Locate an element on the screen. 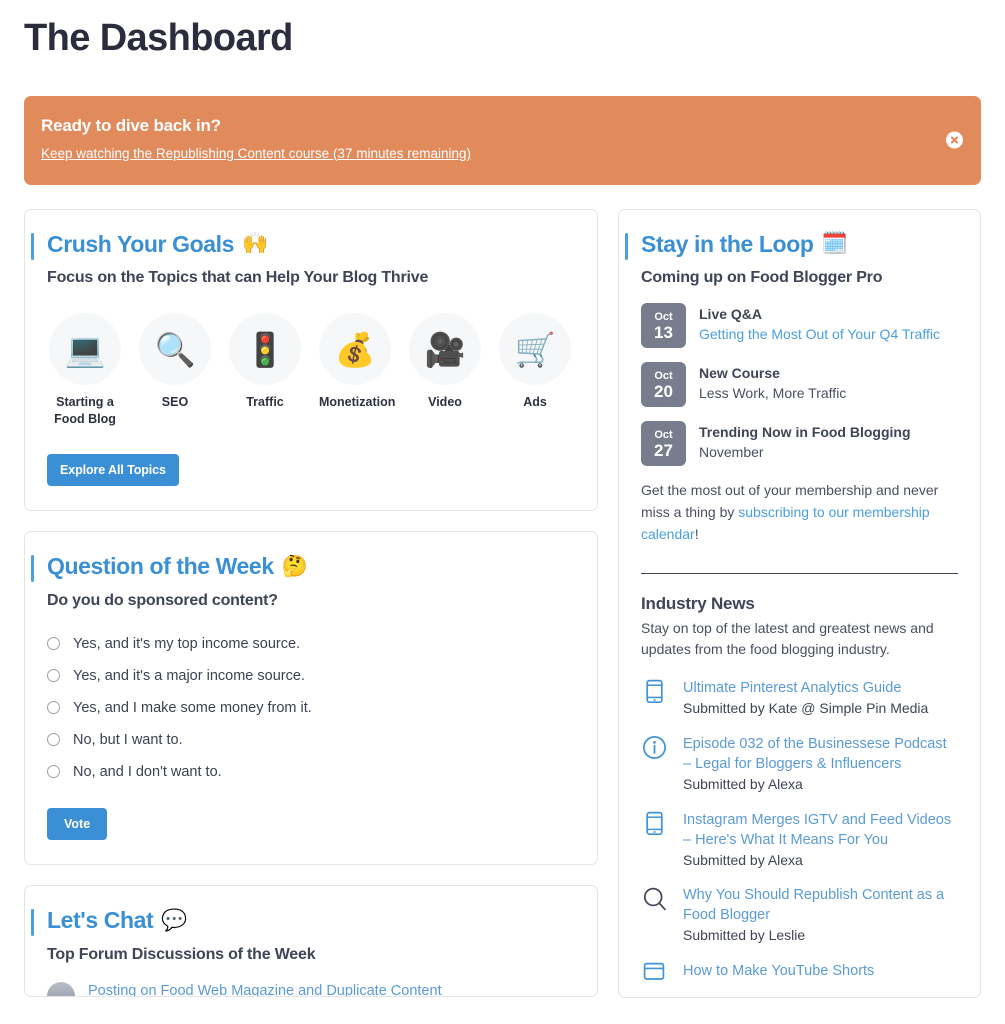  poll-option-0: Yes, and it's my top income source. is located at coordinates (311, 644).